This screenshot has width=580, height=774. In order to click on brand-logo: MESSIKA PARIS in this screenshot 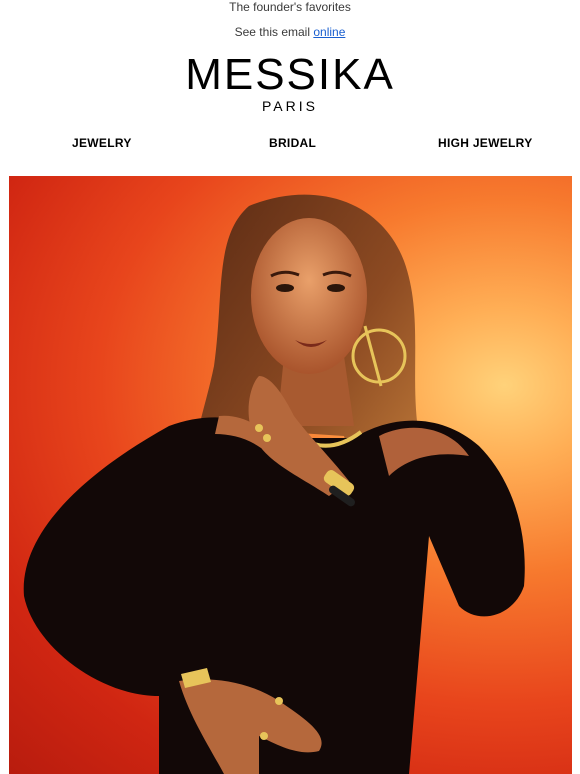, I will do `click(290, 82)`.